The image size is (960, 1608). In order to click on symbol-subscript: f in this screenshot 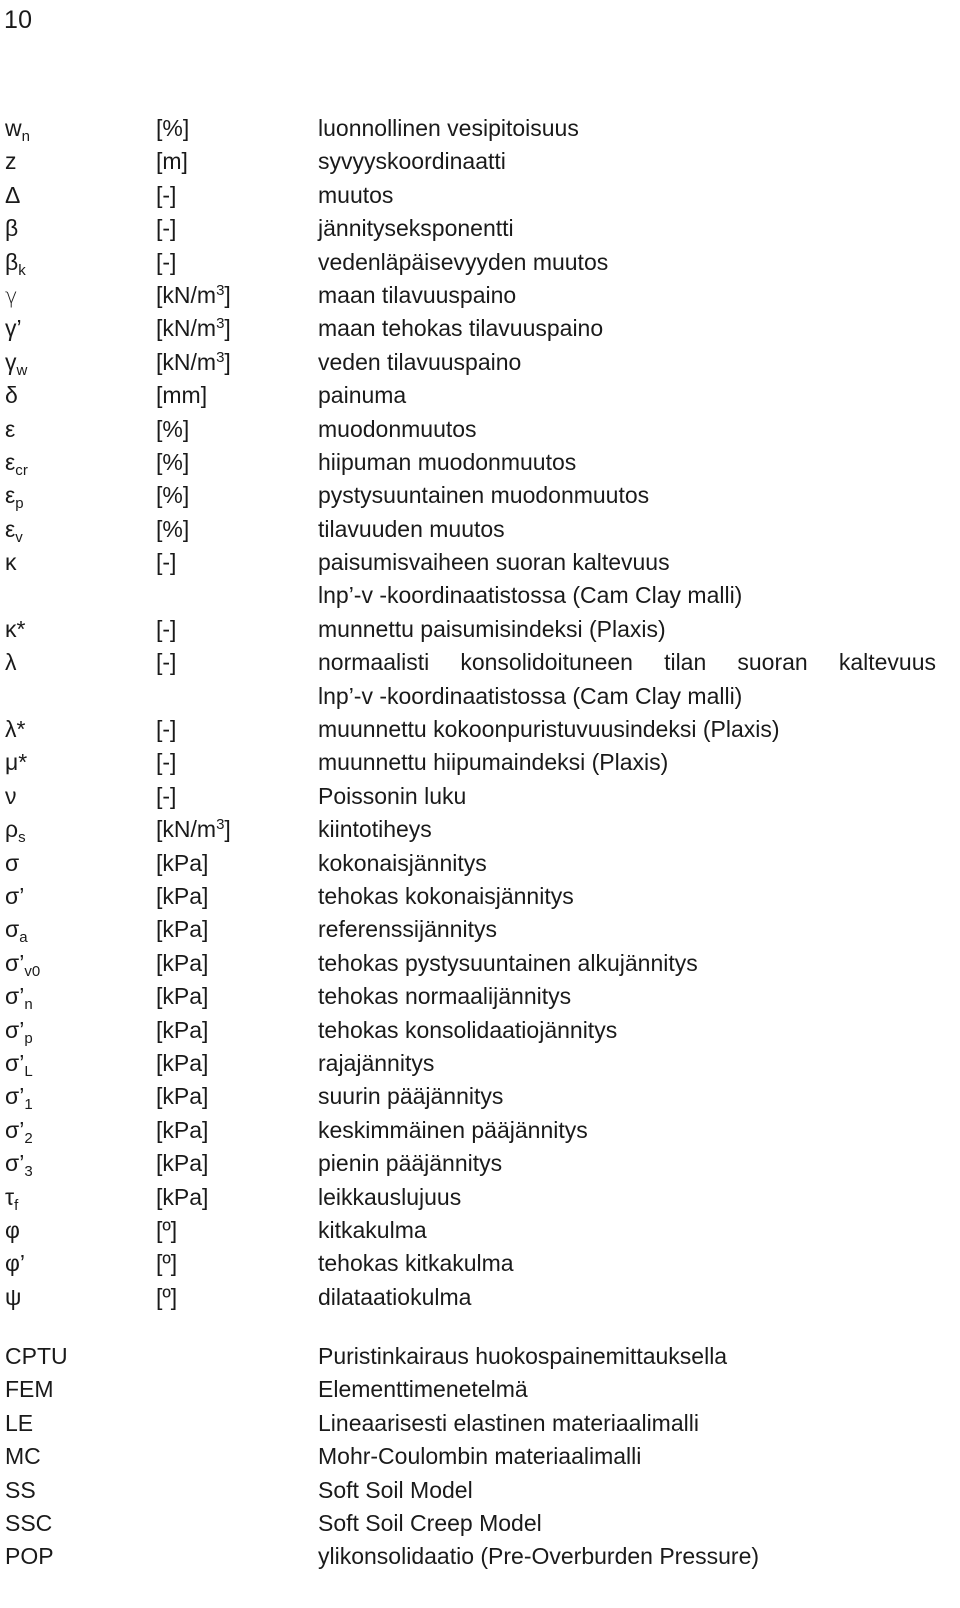, I will do `click(16, 1205)`.